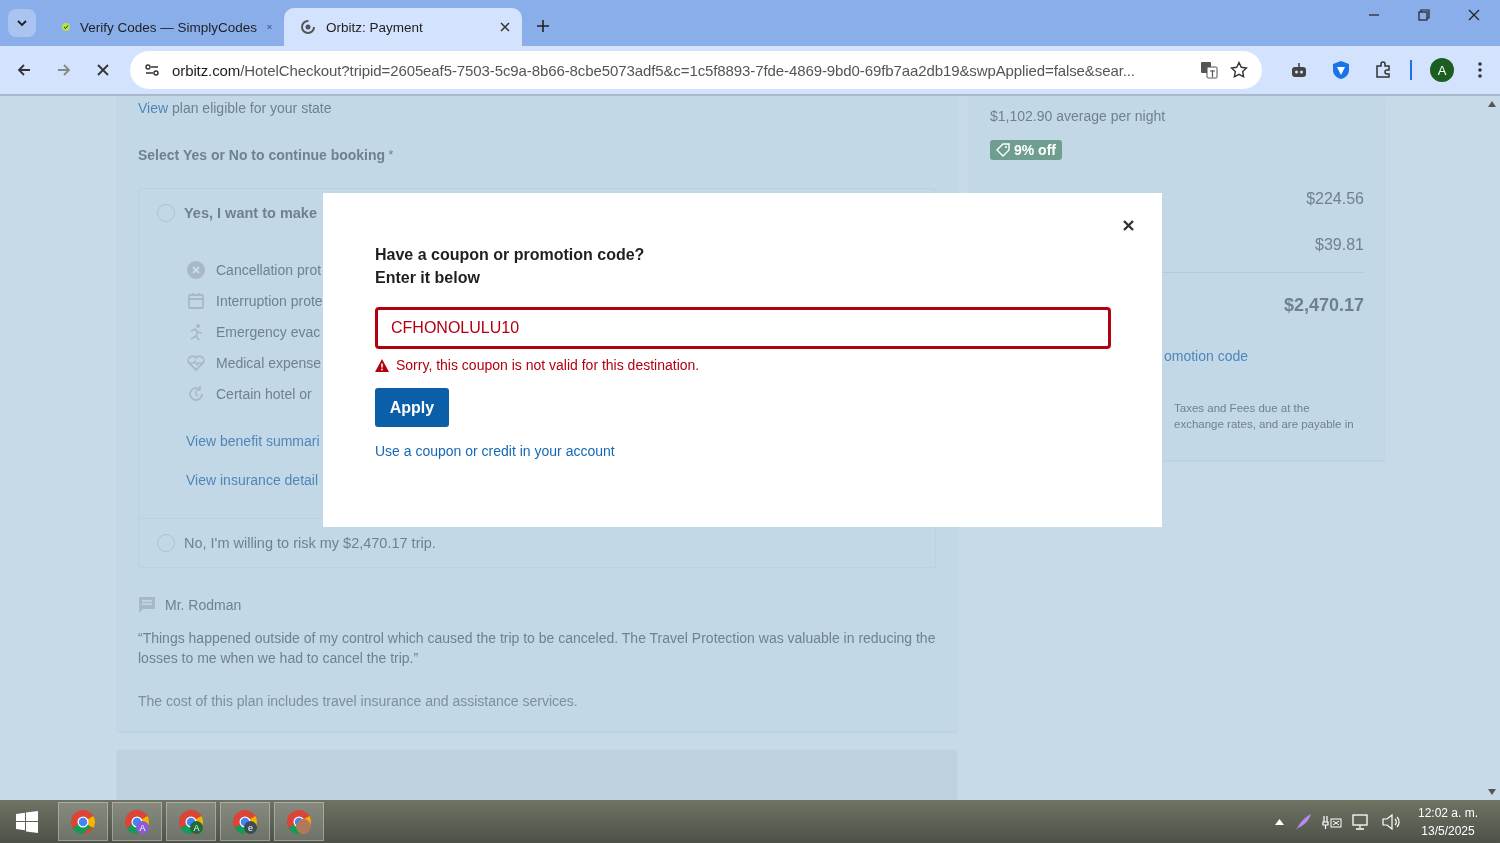  I want to click on apply-button: Apply, so click(412, 407).